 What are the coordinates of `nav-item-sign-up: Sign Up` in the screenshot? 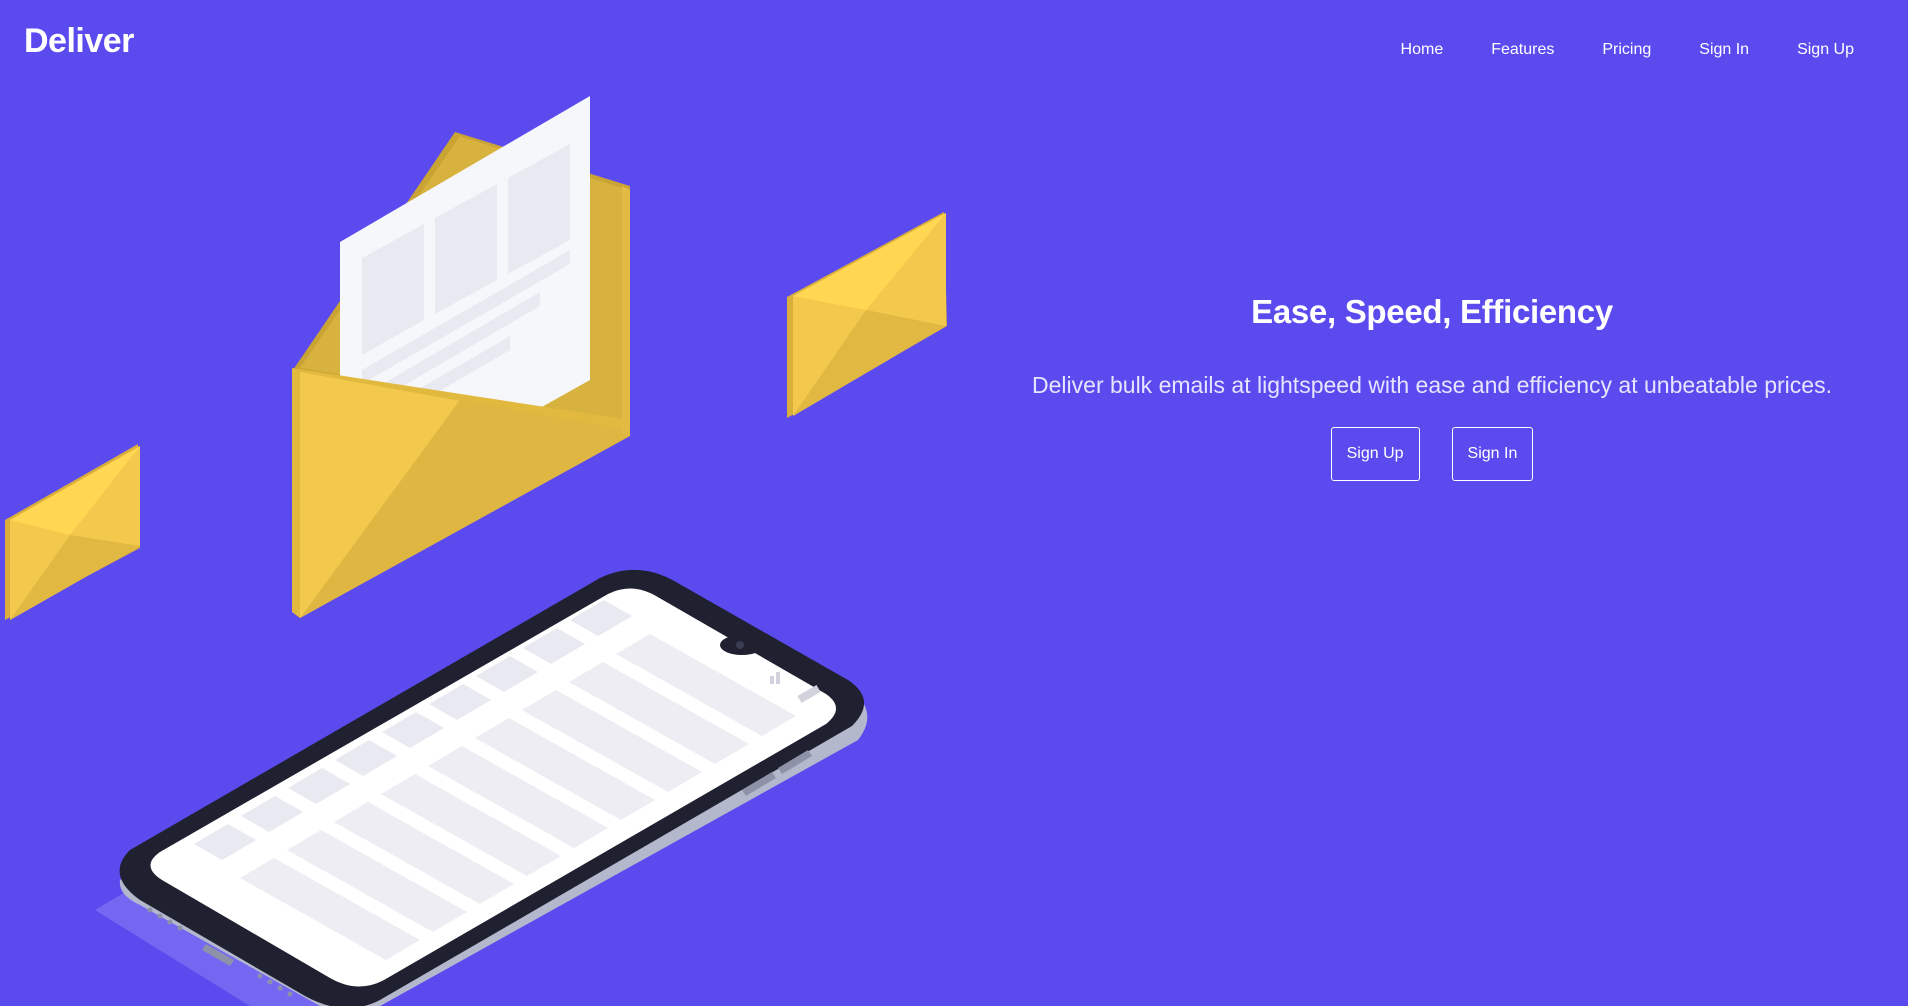 It's located at (1825, 50).